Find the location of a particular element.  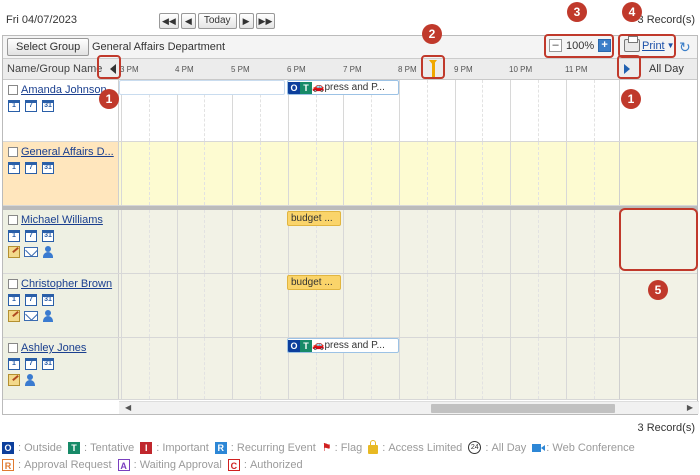

select-group-button: Select Group is located at coordinates (48, 47).